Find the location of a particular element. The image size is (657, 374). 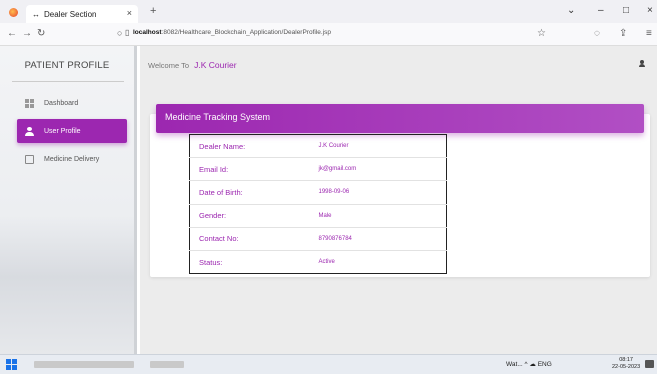

sidebar-item-dashboard: Dashboard is located at coordinates (72, 103).